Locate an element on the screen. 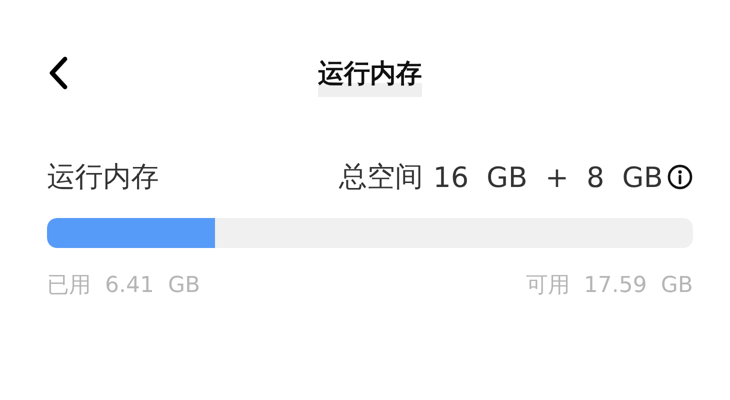 This screenshot has width=730, height=400. memory-label: 运行内存 is located at coordinates (103, 177).